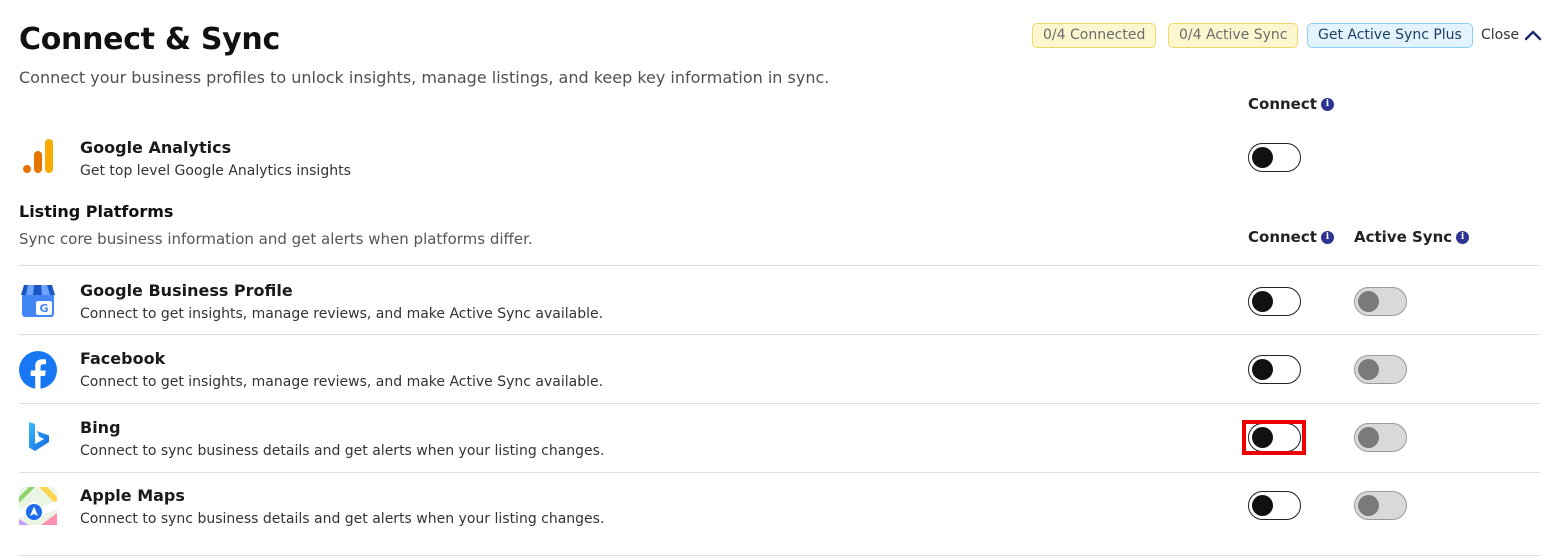 The width and height of the screenshot is (1562, 558). I want to click on svg-text: G, so click(43, 308).